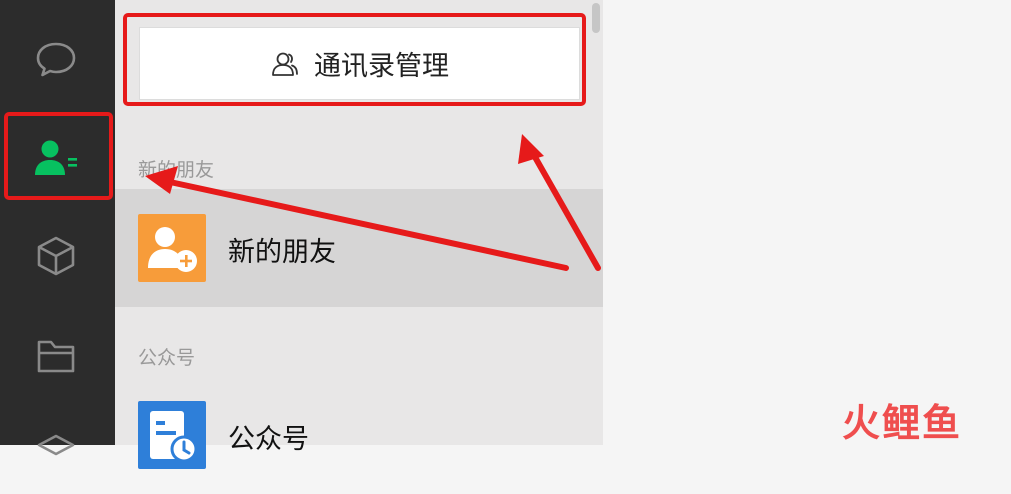  I want to click on list-item-official-accounts: 公众号, so click(359, 435).